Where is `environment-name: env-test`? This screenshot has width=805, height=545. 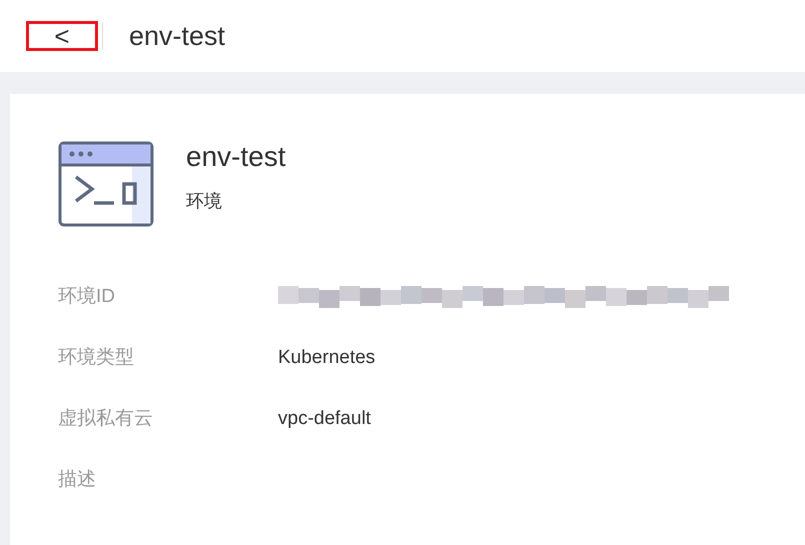
environment-name: env-test is located at coordinates (236, 157).